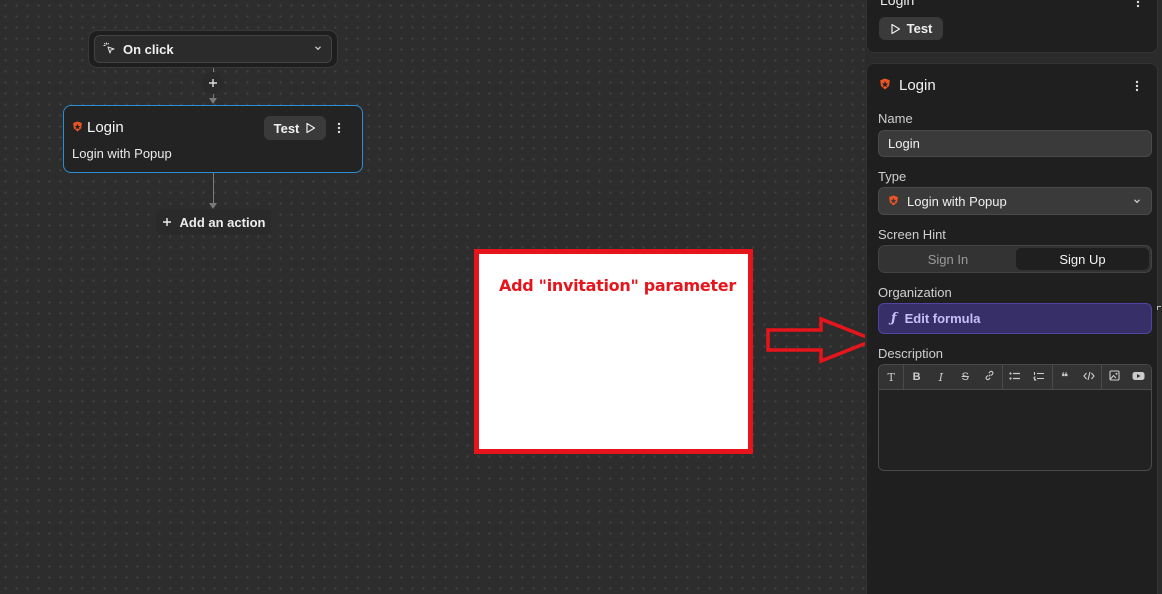 The width and height of the screenshot is (1162, 594). I want to click on function-icon: ƒ, so click(894, 318).